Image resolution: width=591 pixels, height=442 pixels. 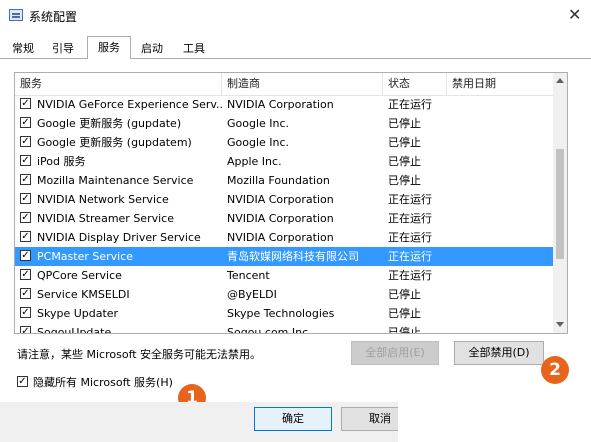 What do you see at coordinates (109, 123) in the screenshot?
I see `service-name: Google 更新服务 (gupdate)` at bounding box center [109, 123].